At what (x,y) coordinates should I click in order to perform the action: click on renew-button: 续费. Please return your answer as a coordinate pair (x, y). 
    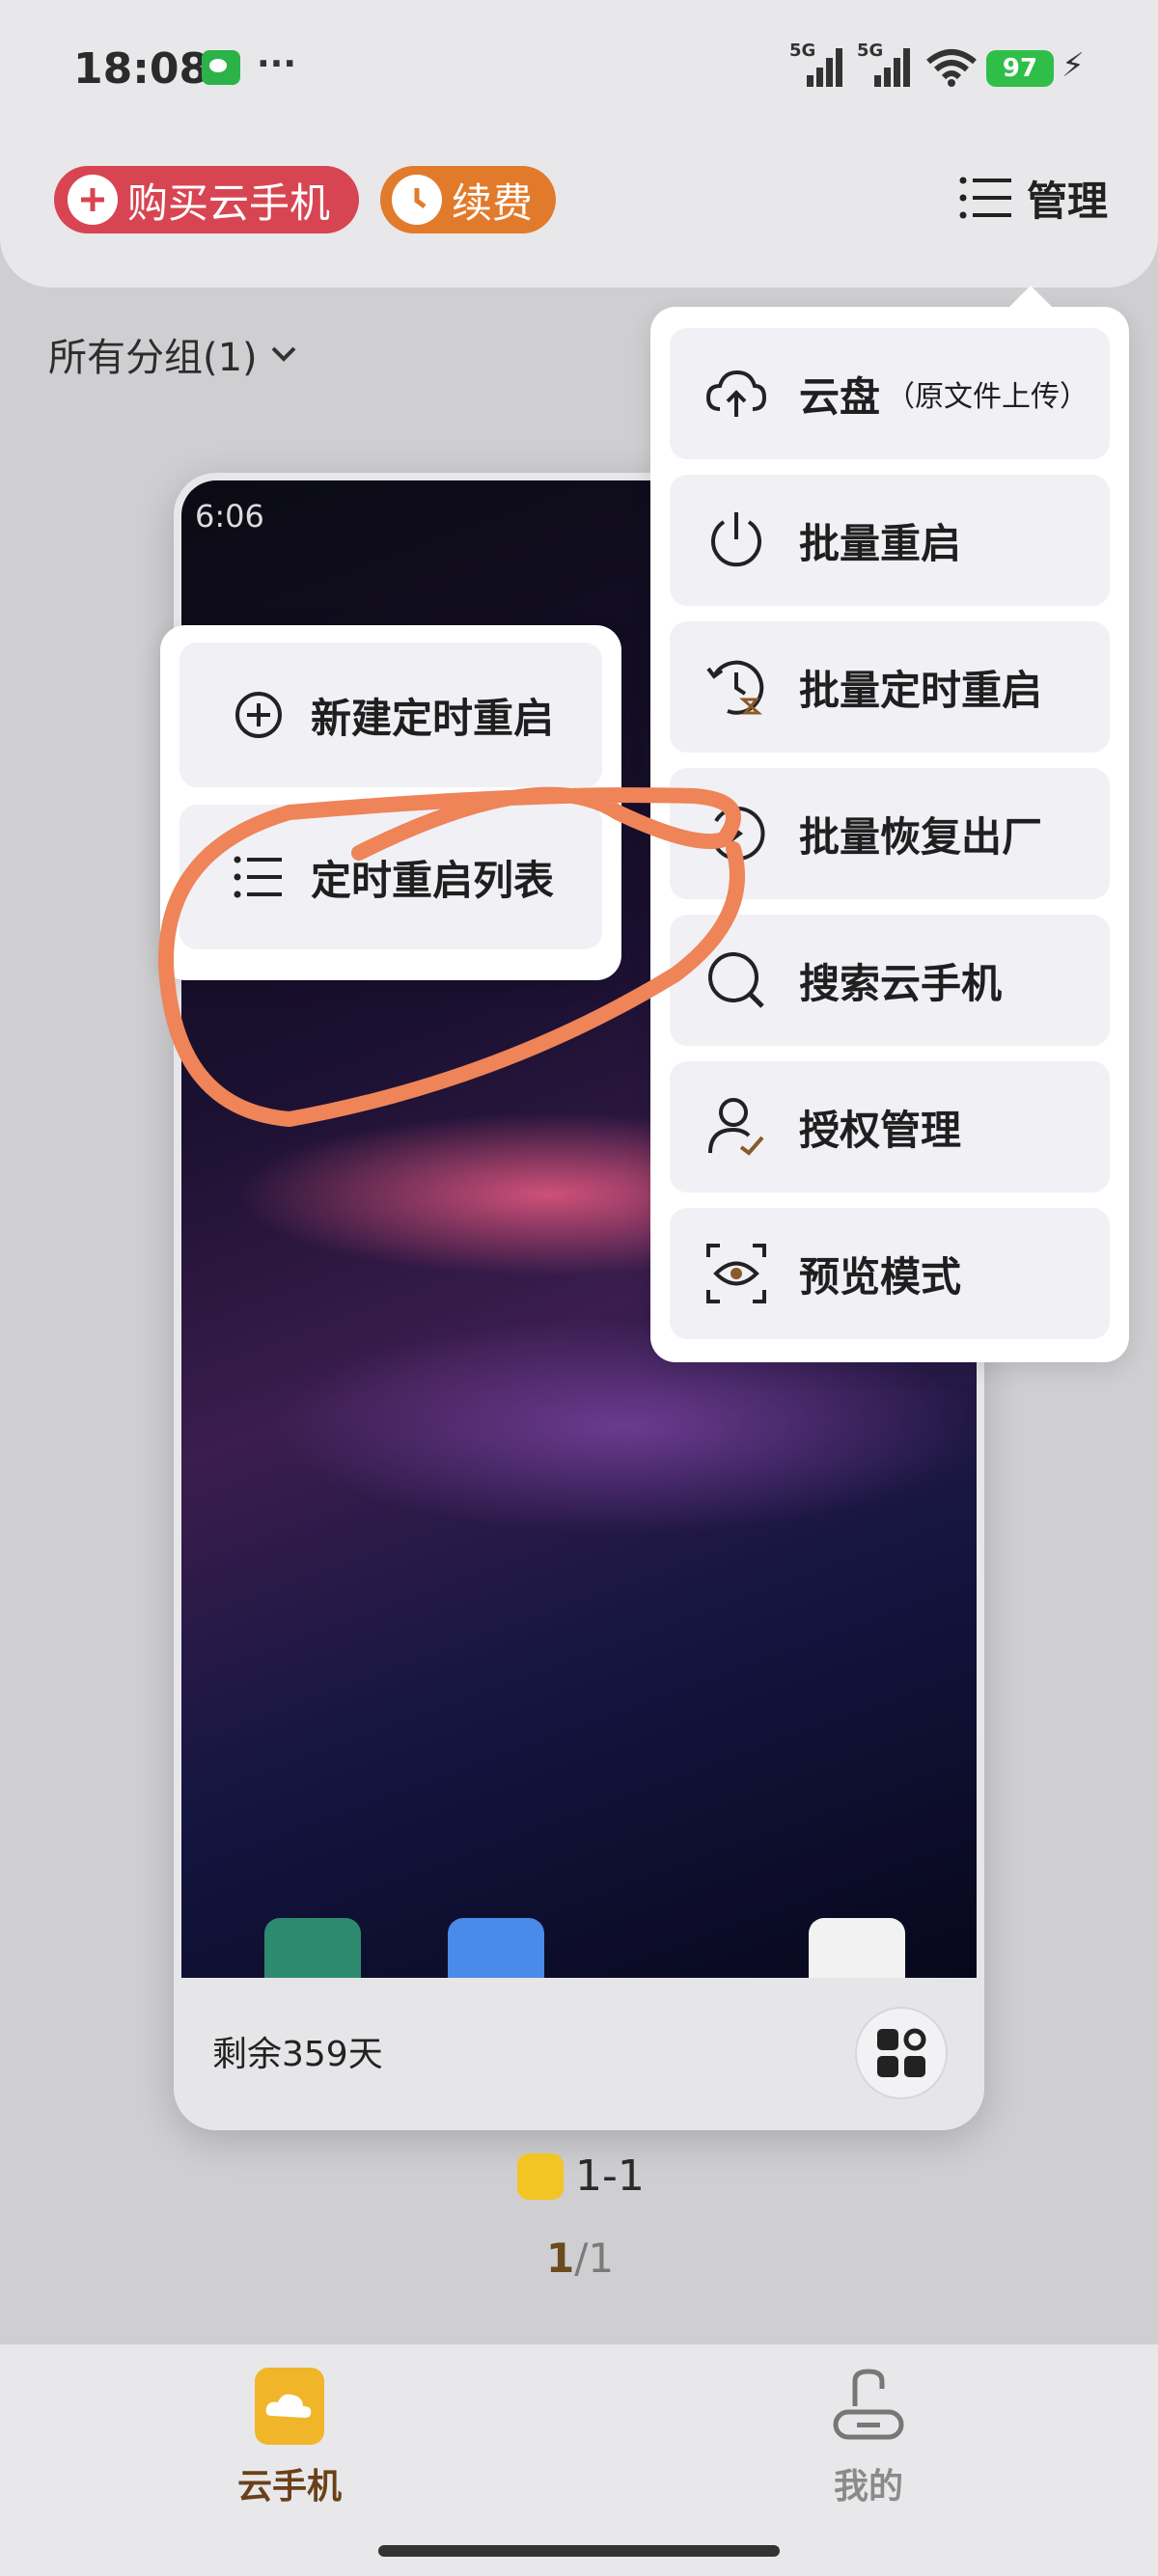
    Looking at the image, I should click on (468, 200).